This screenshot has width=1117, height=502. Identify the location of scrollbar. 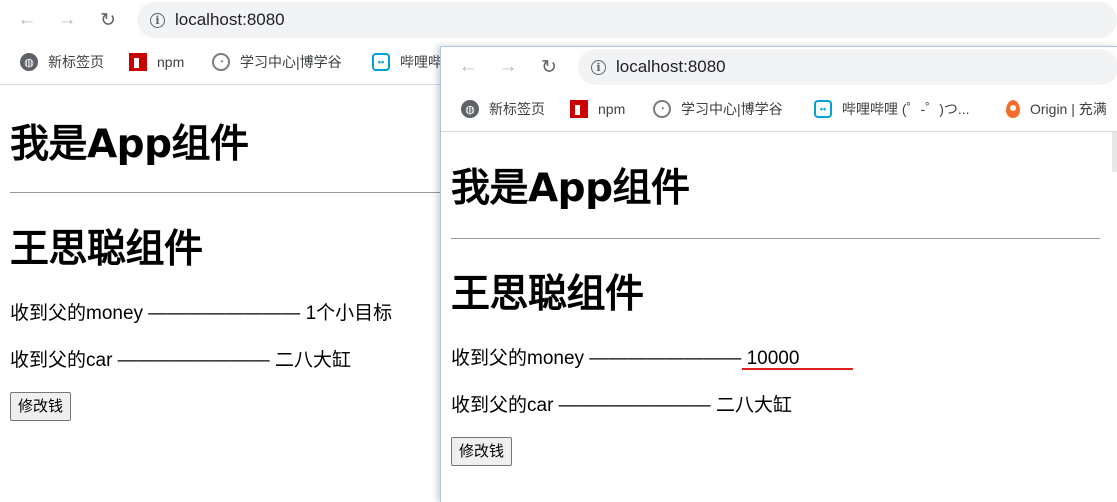
(1114, 152).